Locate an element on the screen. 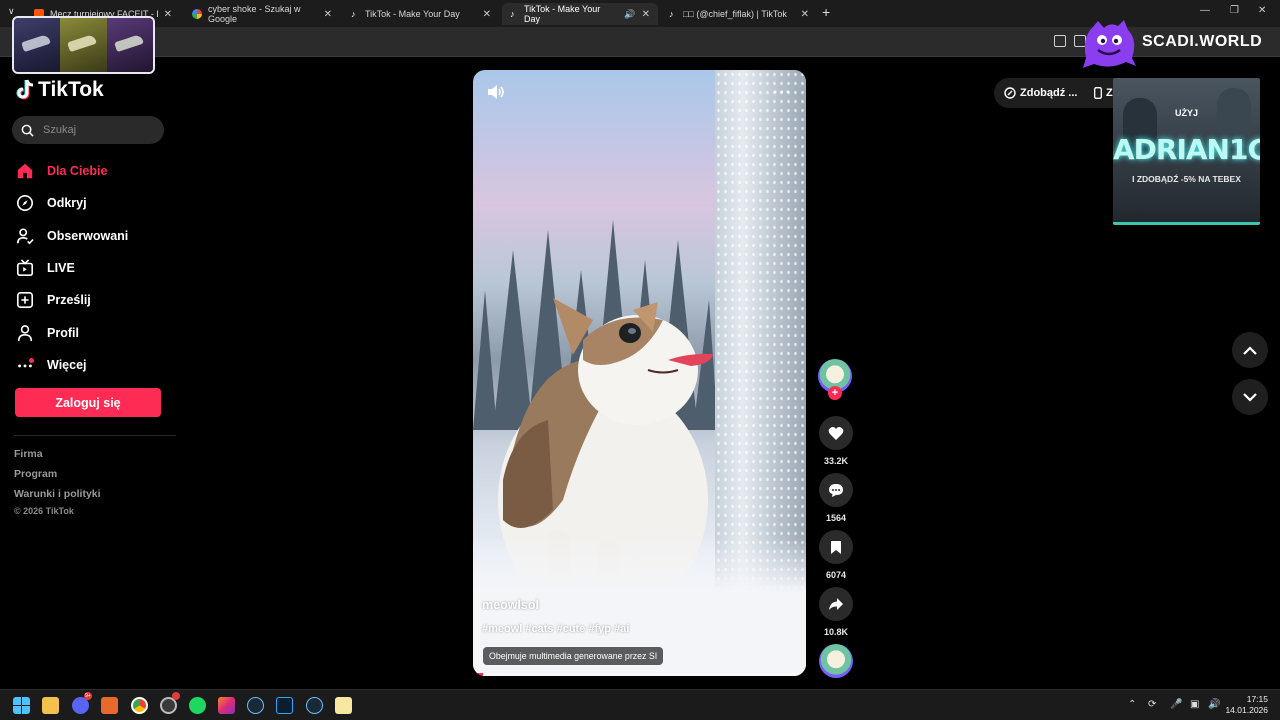 This screenshot has height=720, width=1280. bookmark-icon is located at coordinates (836, 547).